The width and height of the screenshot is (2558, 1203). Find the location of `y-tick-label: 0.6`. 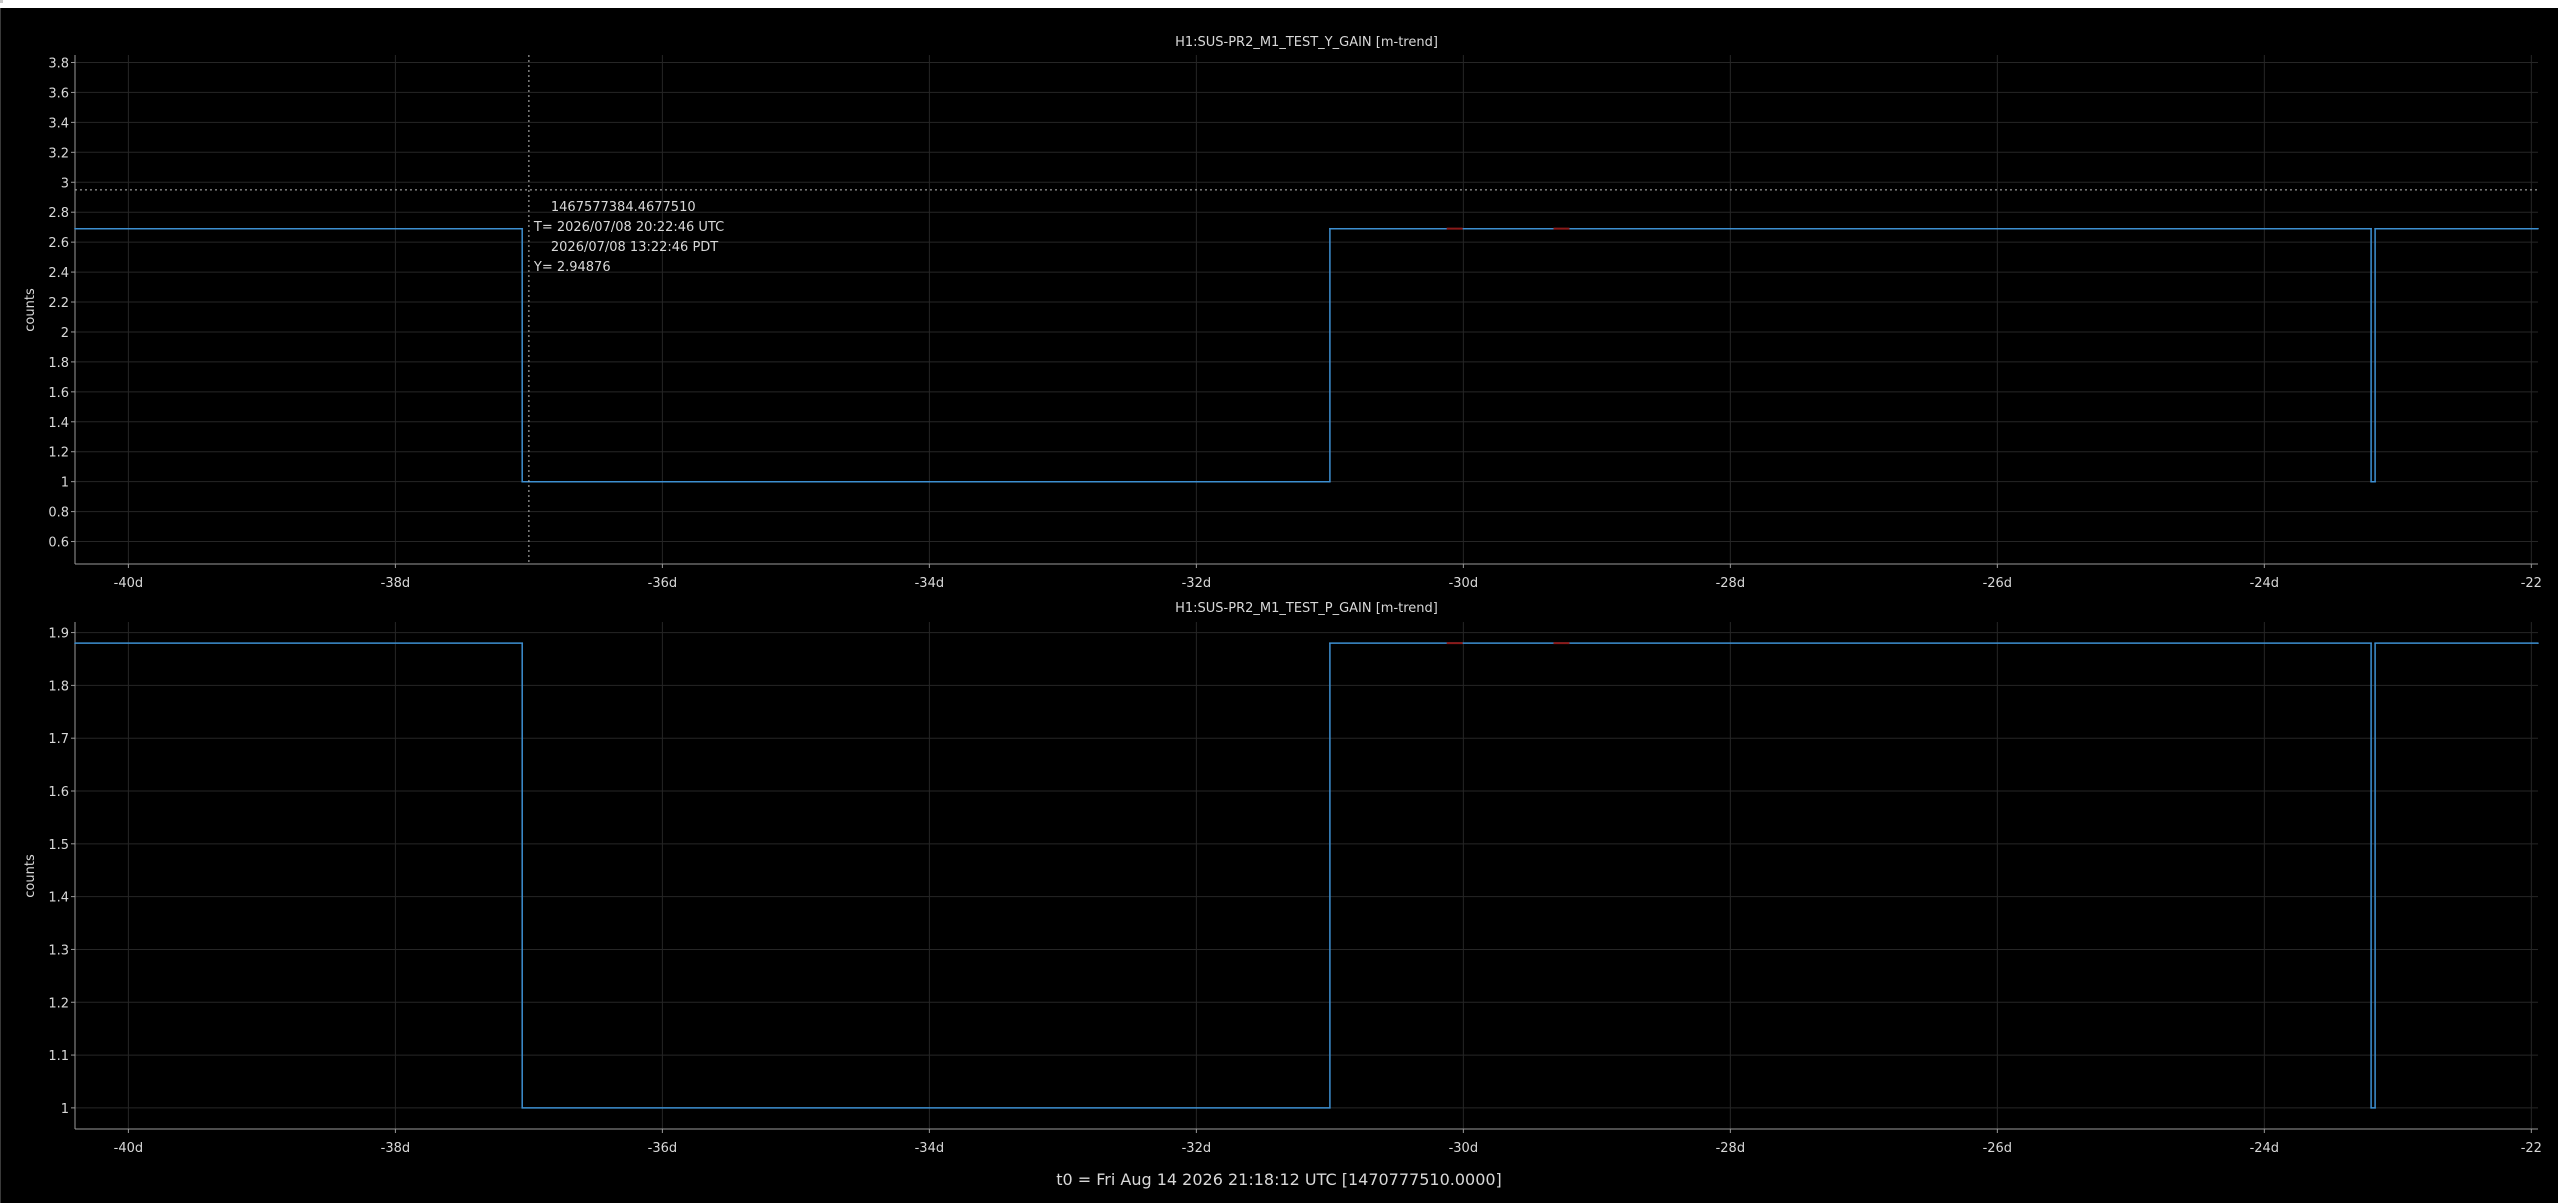

y-tick-label: 0.6 is located at coordinates (58, 543).